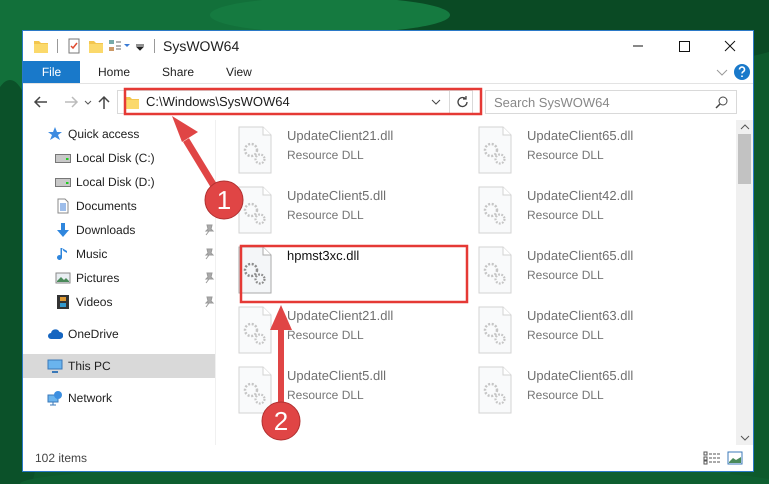 This screenshot has height=484, width=769. I want to click on details-view-icon, so click(712, 458).